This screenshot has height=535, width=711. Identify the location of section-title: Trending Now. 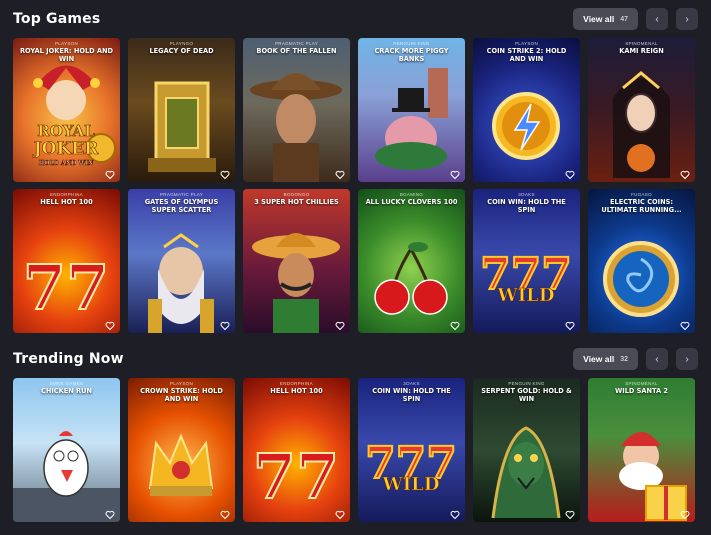
(68, 359).